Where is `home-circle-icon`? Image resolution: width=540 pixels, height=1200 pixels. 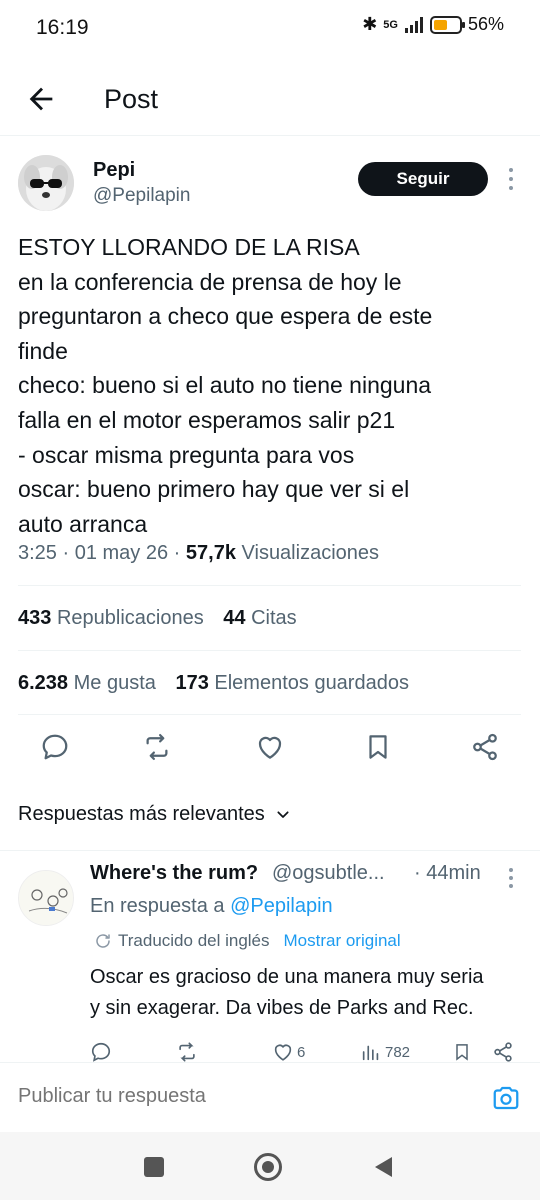
home-circle-icon is located at coordinates (268, 1167).